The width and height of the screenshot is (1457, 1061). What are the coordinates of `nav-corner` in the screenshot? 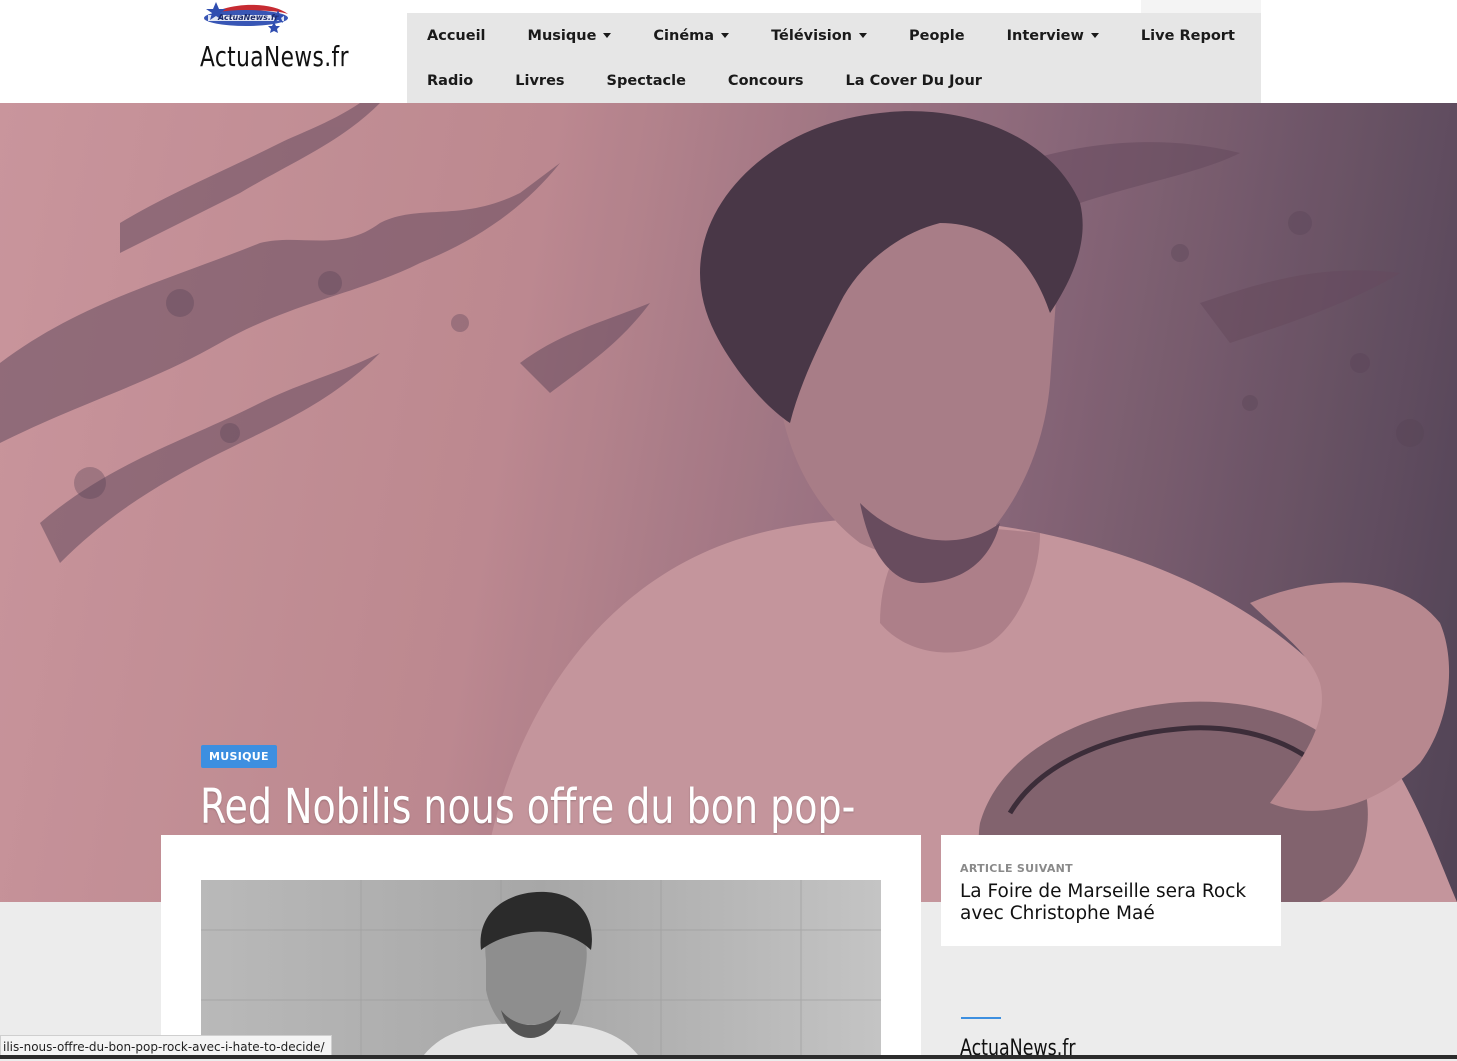 It's located at (1201, 6).